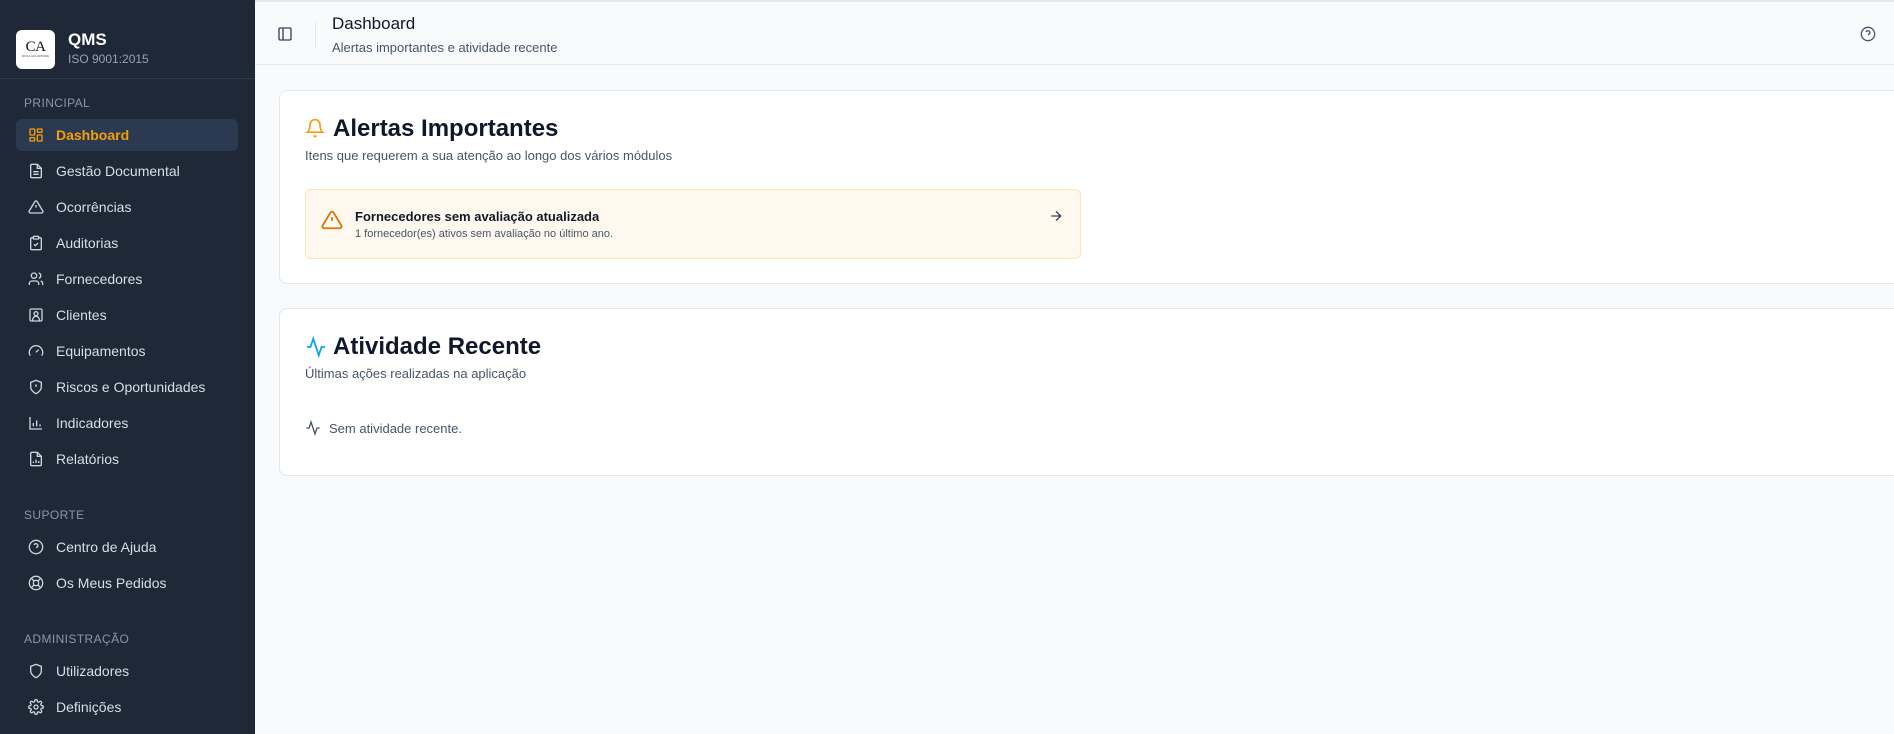 Image resolution: width=1894 pixels, height=734 pixels. I want to click on sidebar-item-label: Os Meus Pedidos, so click(111, 583).